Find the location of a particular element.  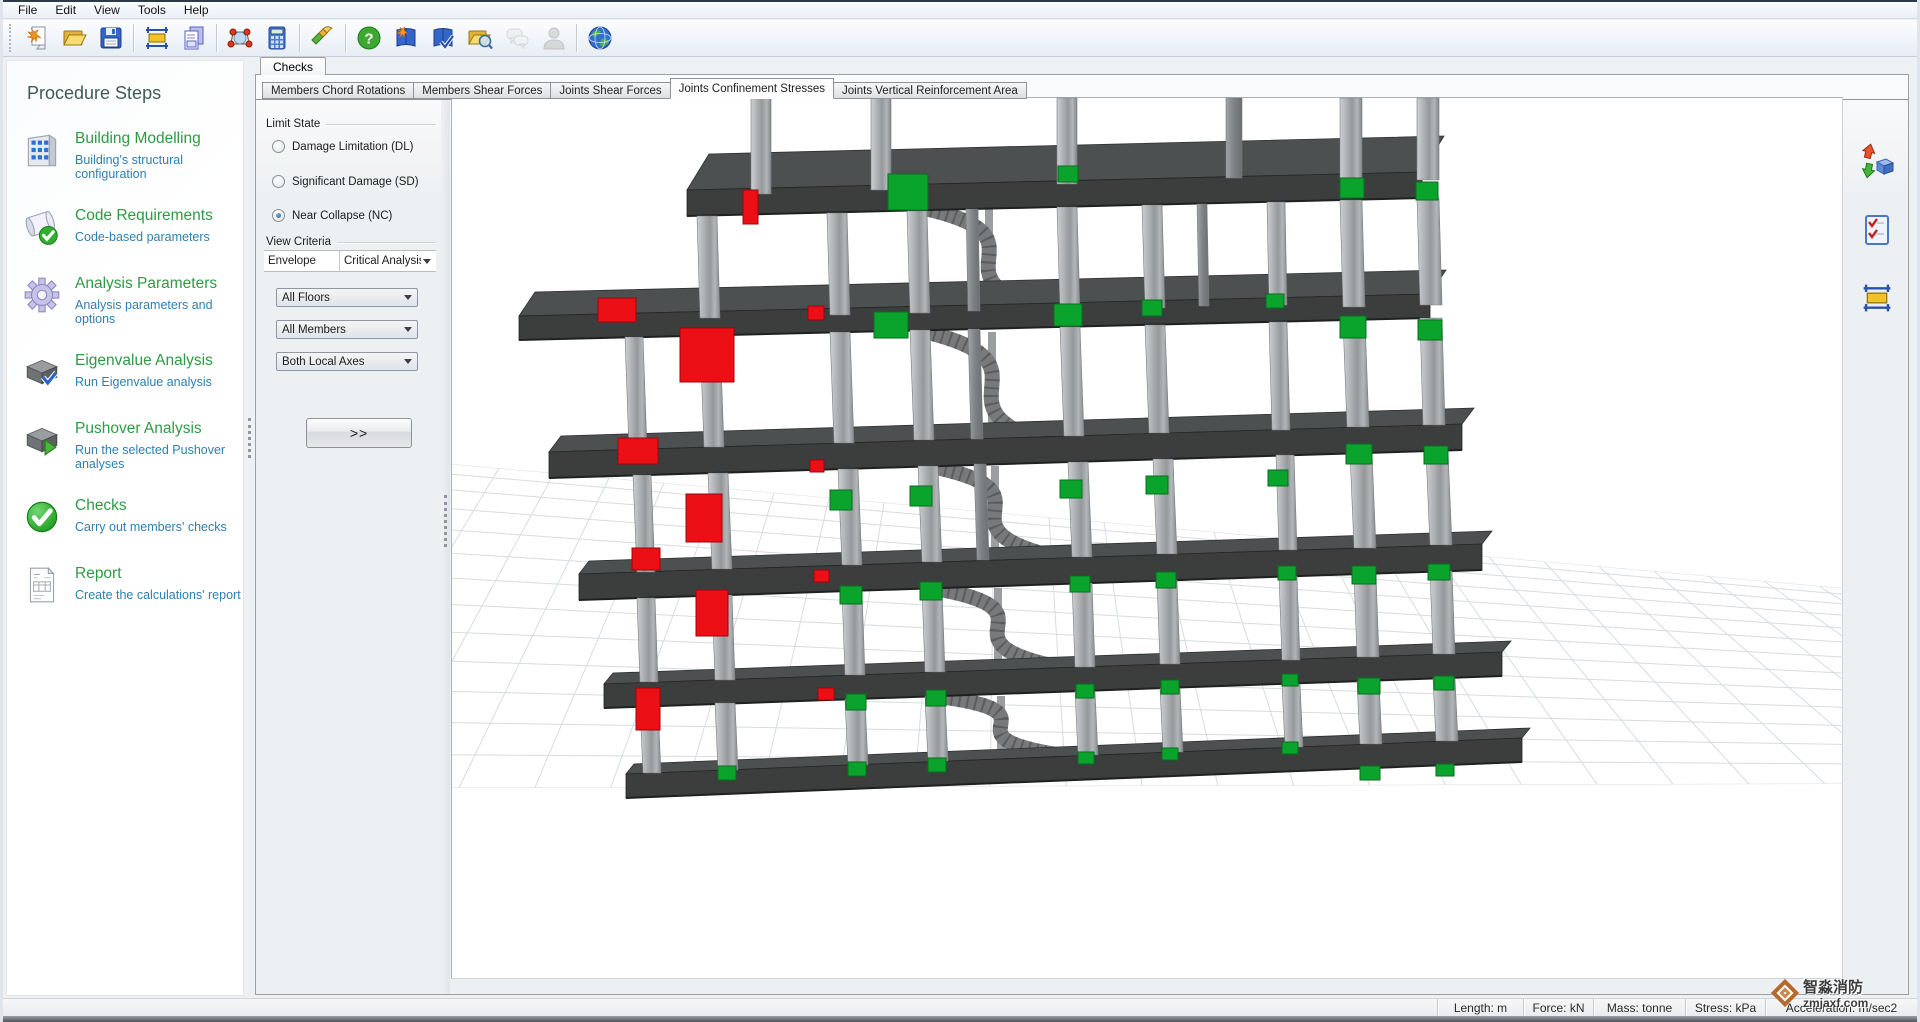

support-button is located at coordinates (553, 38).